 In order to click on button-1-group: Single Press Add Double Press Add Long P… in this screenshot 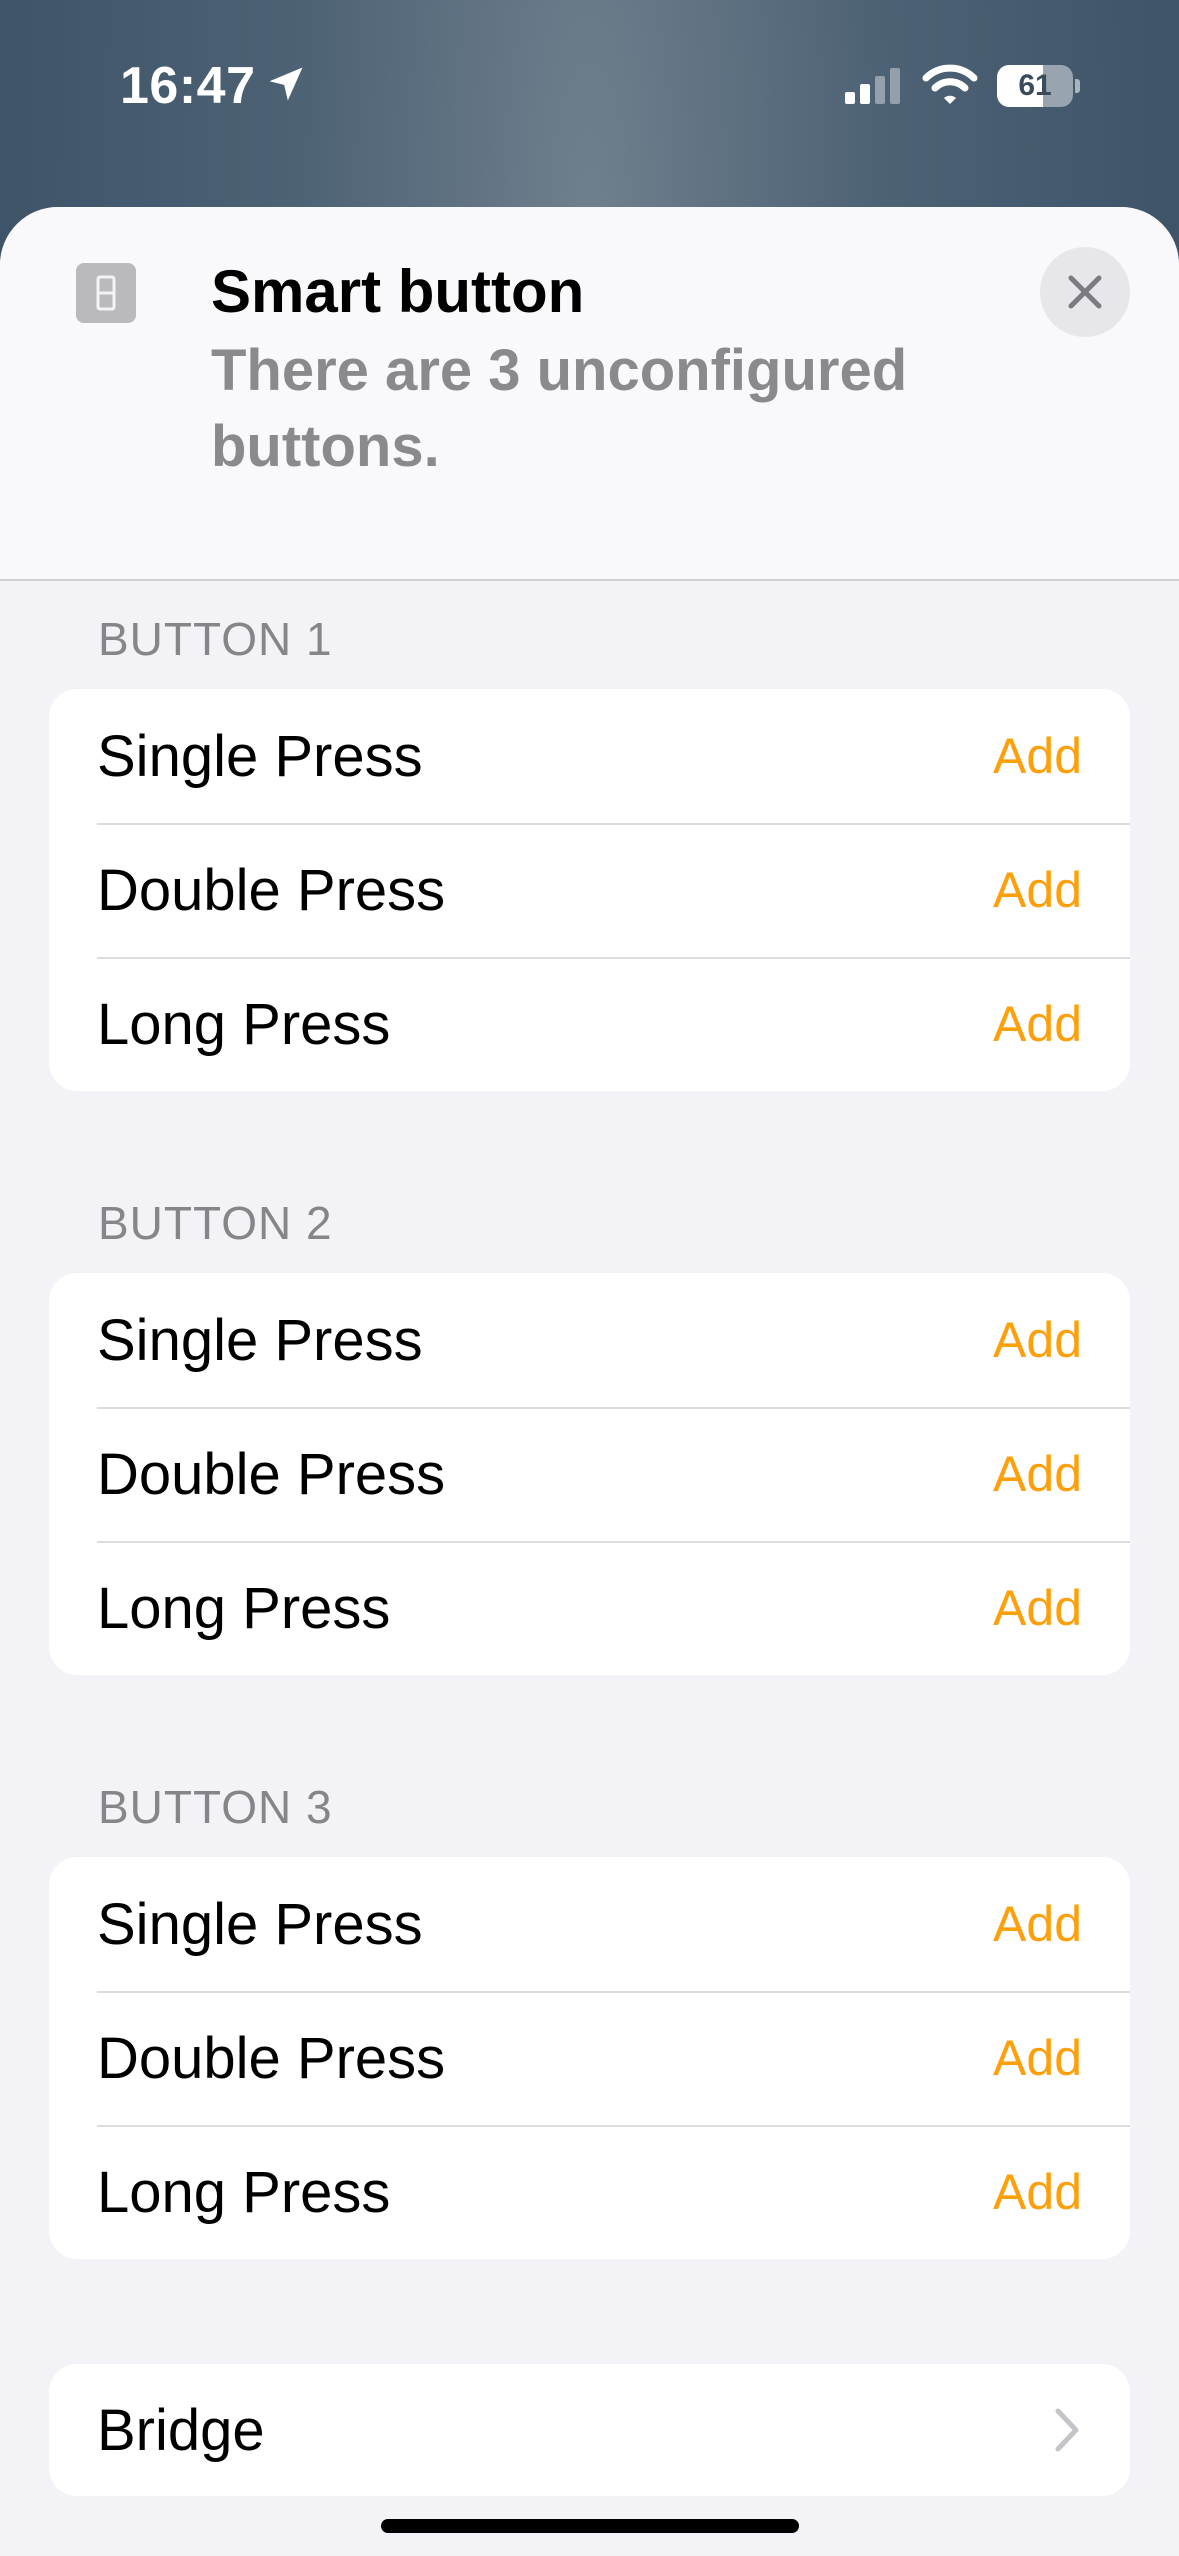, I will do `click(589, 890)`.